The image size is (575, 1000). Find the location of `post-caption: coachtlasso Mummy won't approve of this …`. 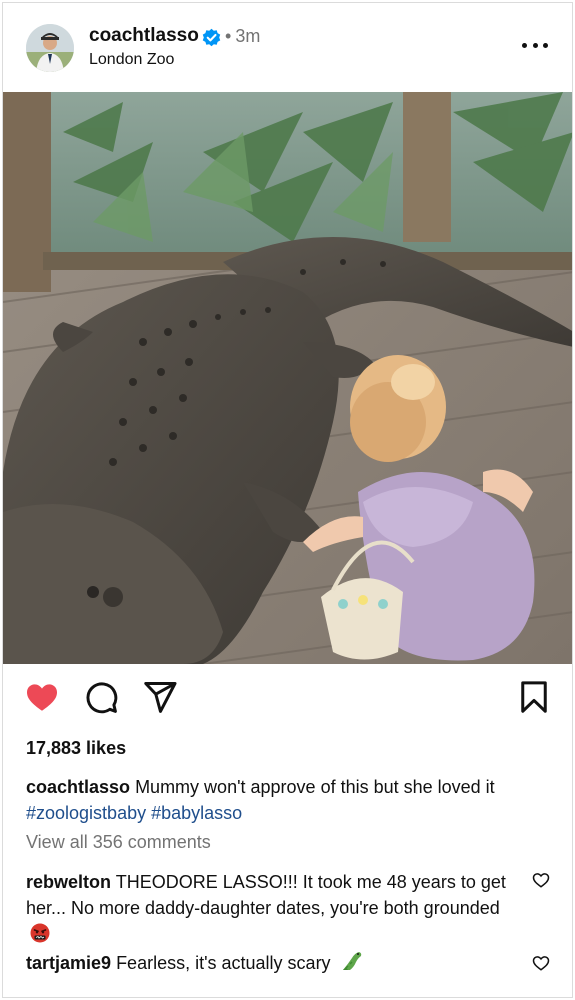

post-caption: coachtlasso Mummy won't approve of this … is located at coordinates (288, 800).